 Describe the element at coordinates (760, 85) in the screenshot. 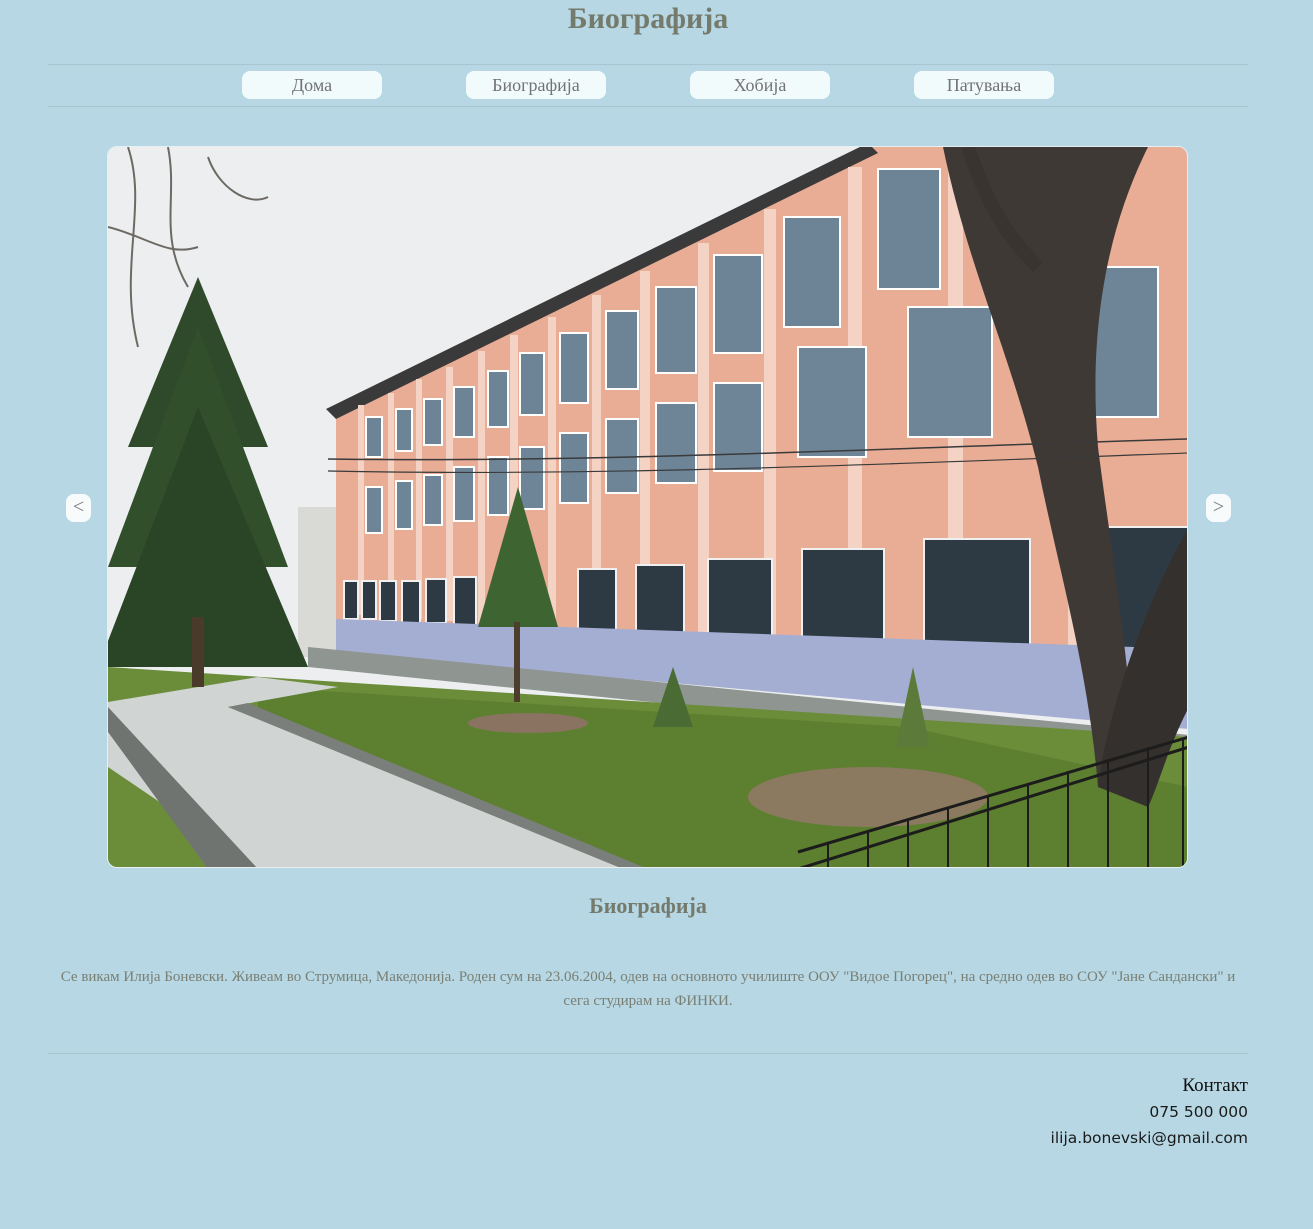

I see `nav-item-hobbies: Хобија` at that location.